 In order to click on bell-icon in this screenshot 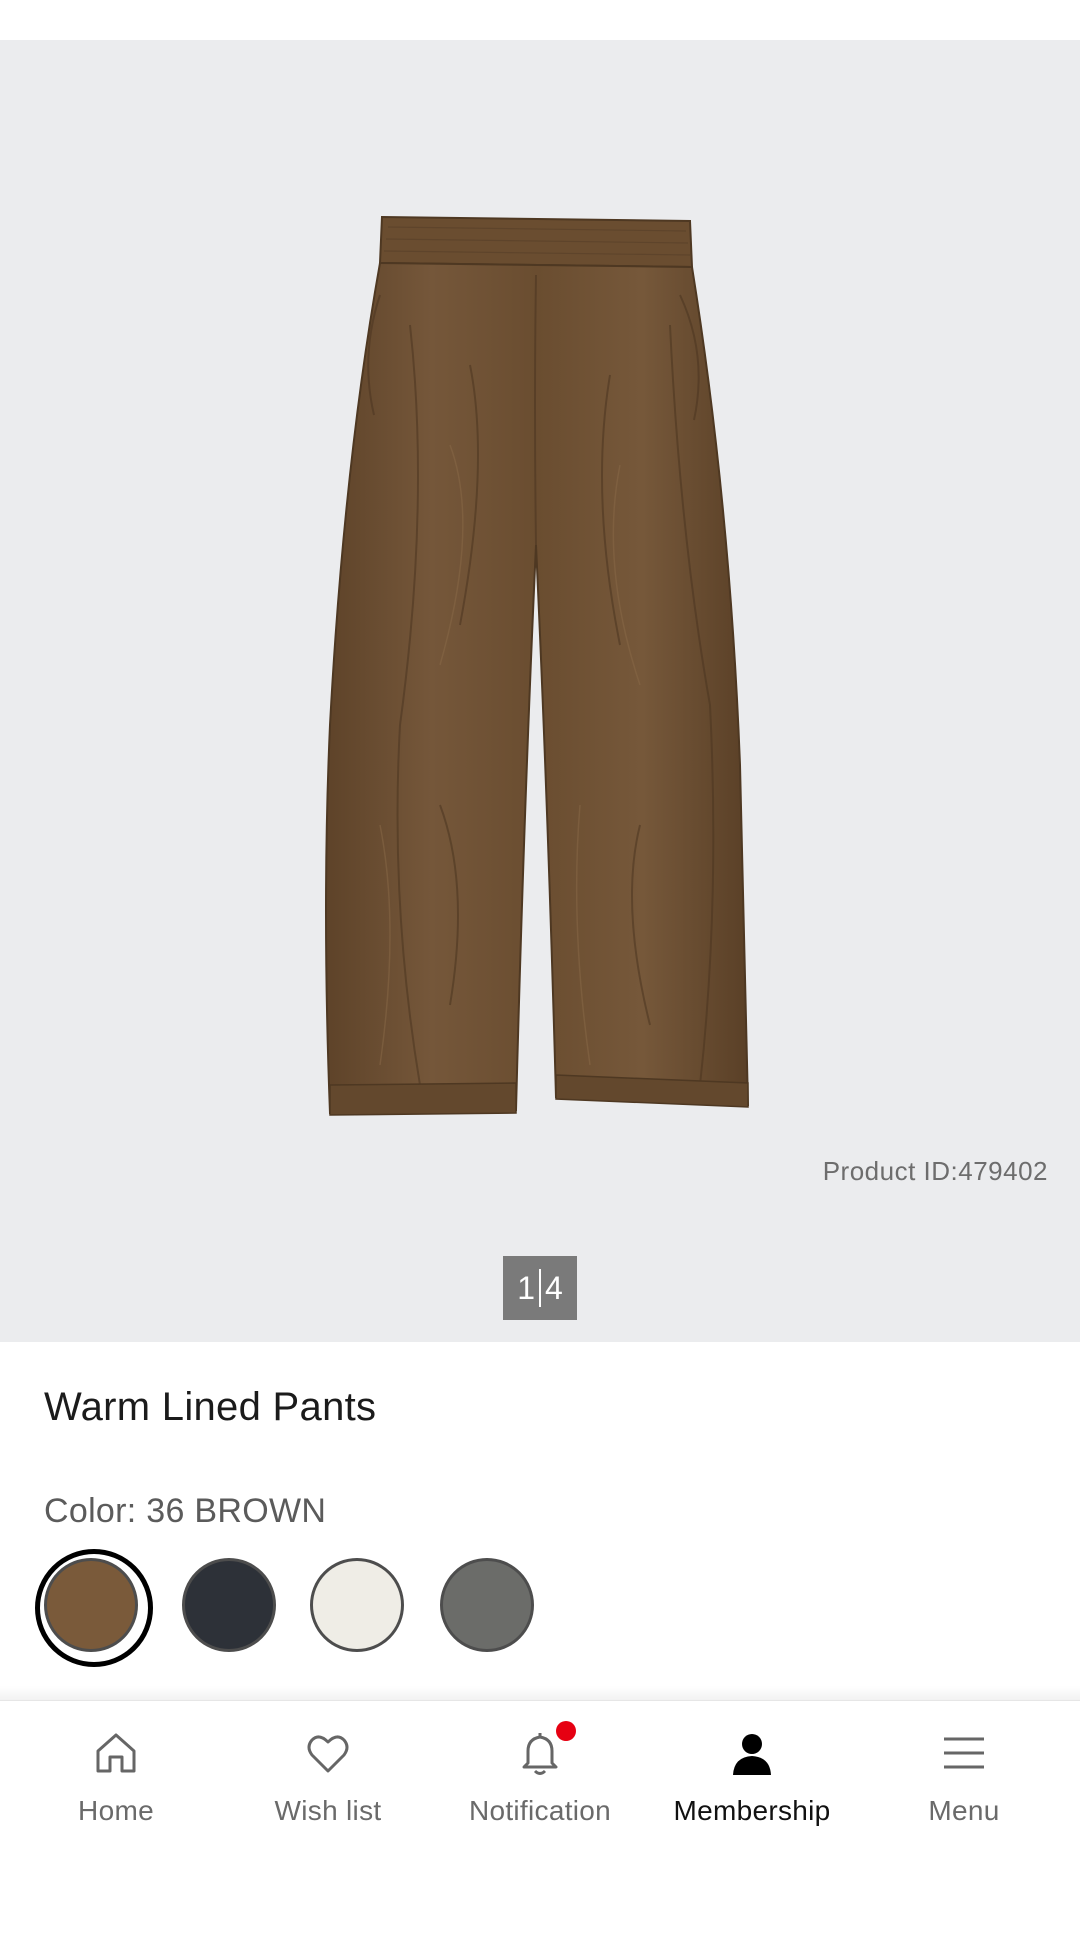, I will do `click(546, 1749)`.